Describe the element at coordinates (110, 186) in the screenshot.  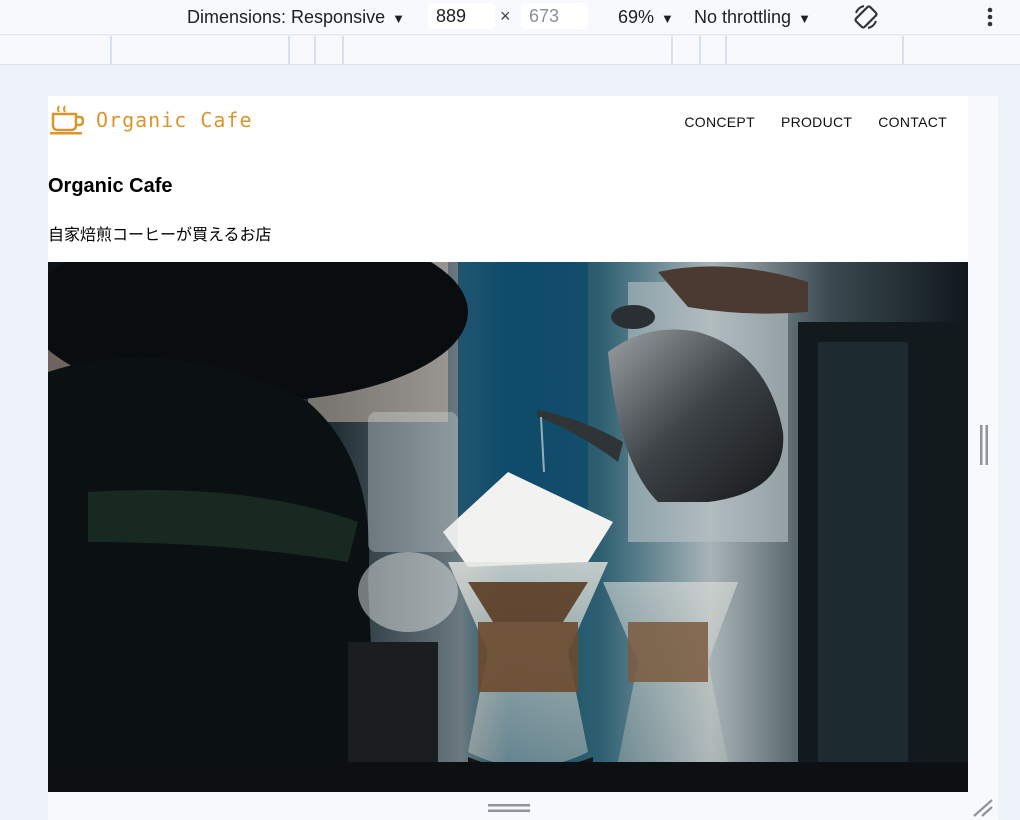
I see `hero-title: Organic Cafe` at that location.